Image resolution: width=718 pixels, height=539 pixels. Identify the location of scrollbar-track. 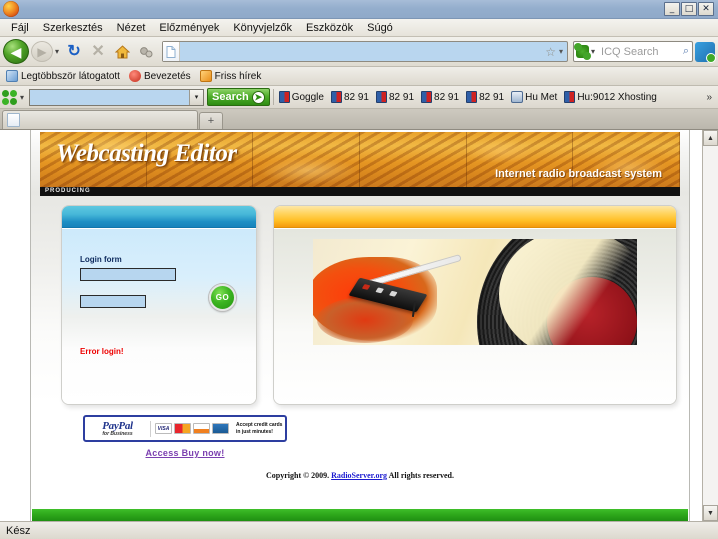
(710, 325).